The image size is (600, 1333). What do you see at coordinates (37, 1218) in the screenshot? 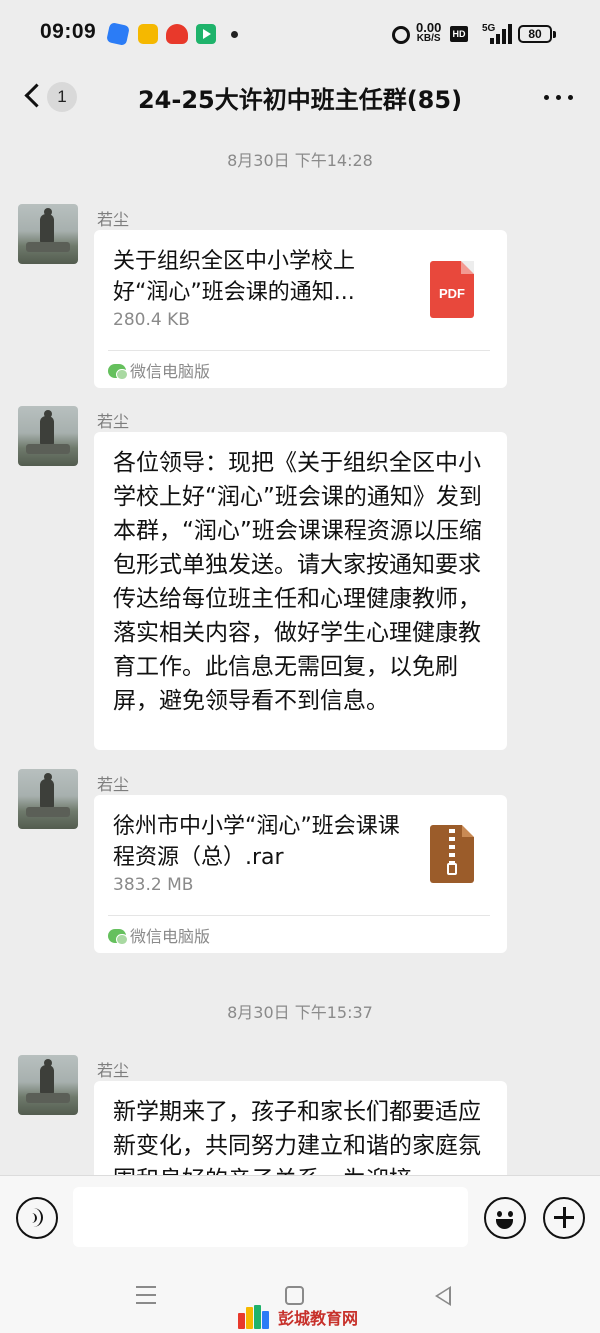
I see `voice-input-button` at bounding box center [37, 1218].